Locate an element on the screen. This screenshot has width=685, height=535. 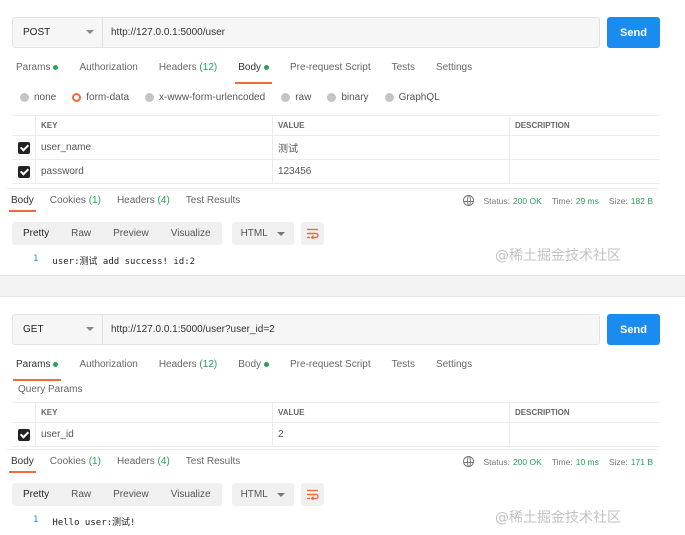
radio-selected-icon is located at coordinates (77, 97).